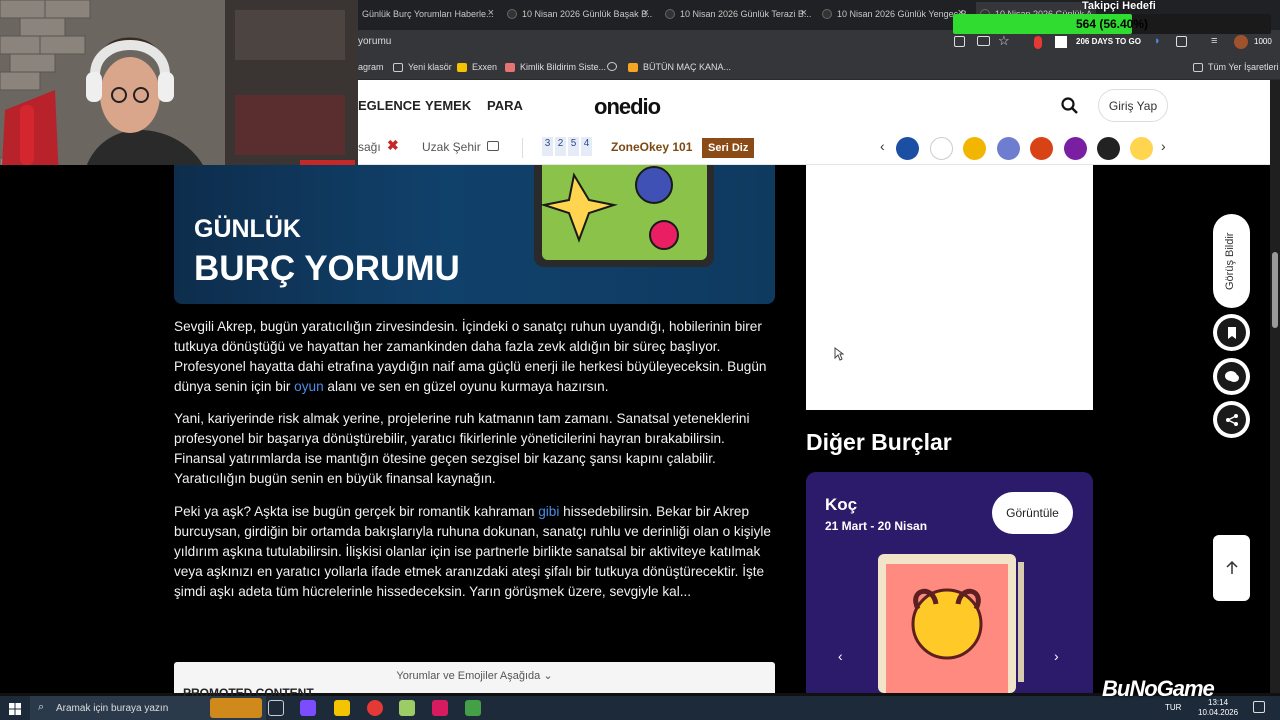  What do you see at coordinates (1263, 41) in the screenshot?
I see `extension-counter: 1000` at bounding box center [1263, 41].